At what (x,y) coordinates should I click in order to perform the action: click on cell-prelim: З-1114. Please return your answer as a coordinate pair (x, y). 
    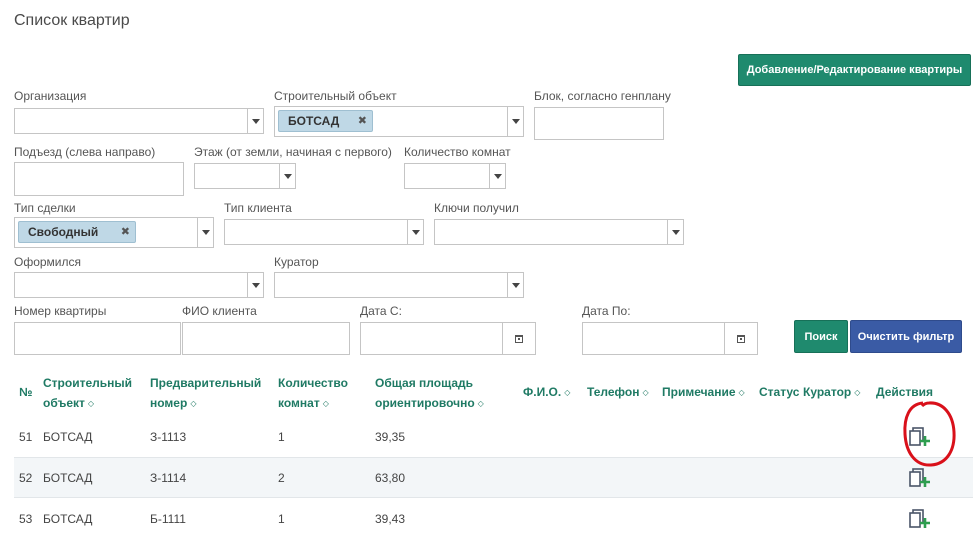
    Looking at the image, I should click on (168, 478).